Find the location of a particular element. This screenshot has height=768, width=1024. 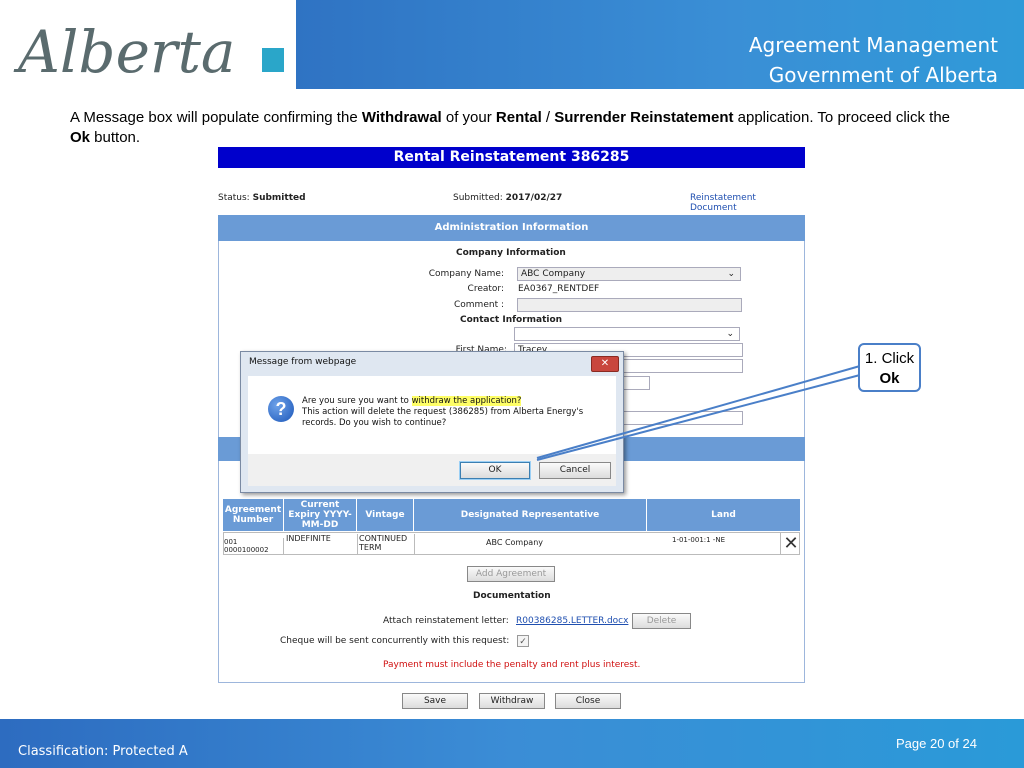

callout-line-top is located at coordinates (698, 412).